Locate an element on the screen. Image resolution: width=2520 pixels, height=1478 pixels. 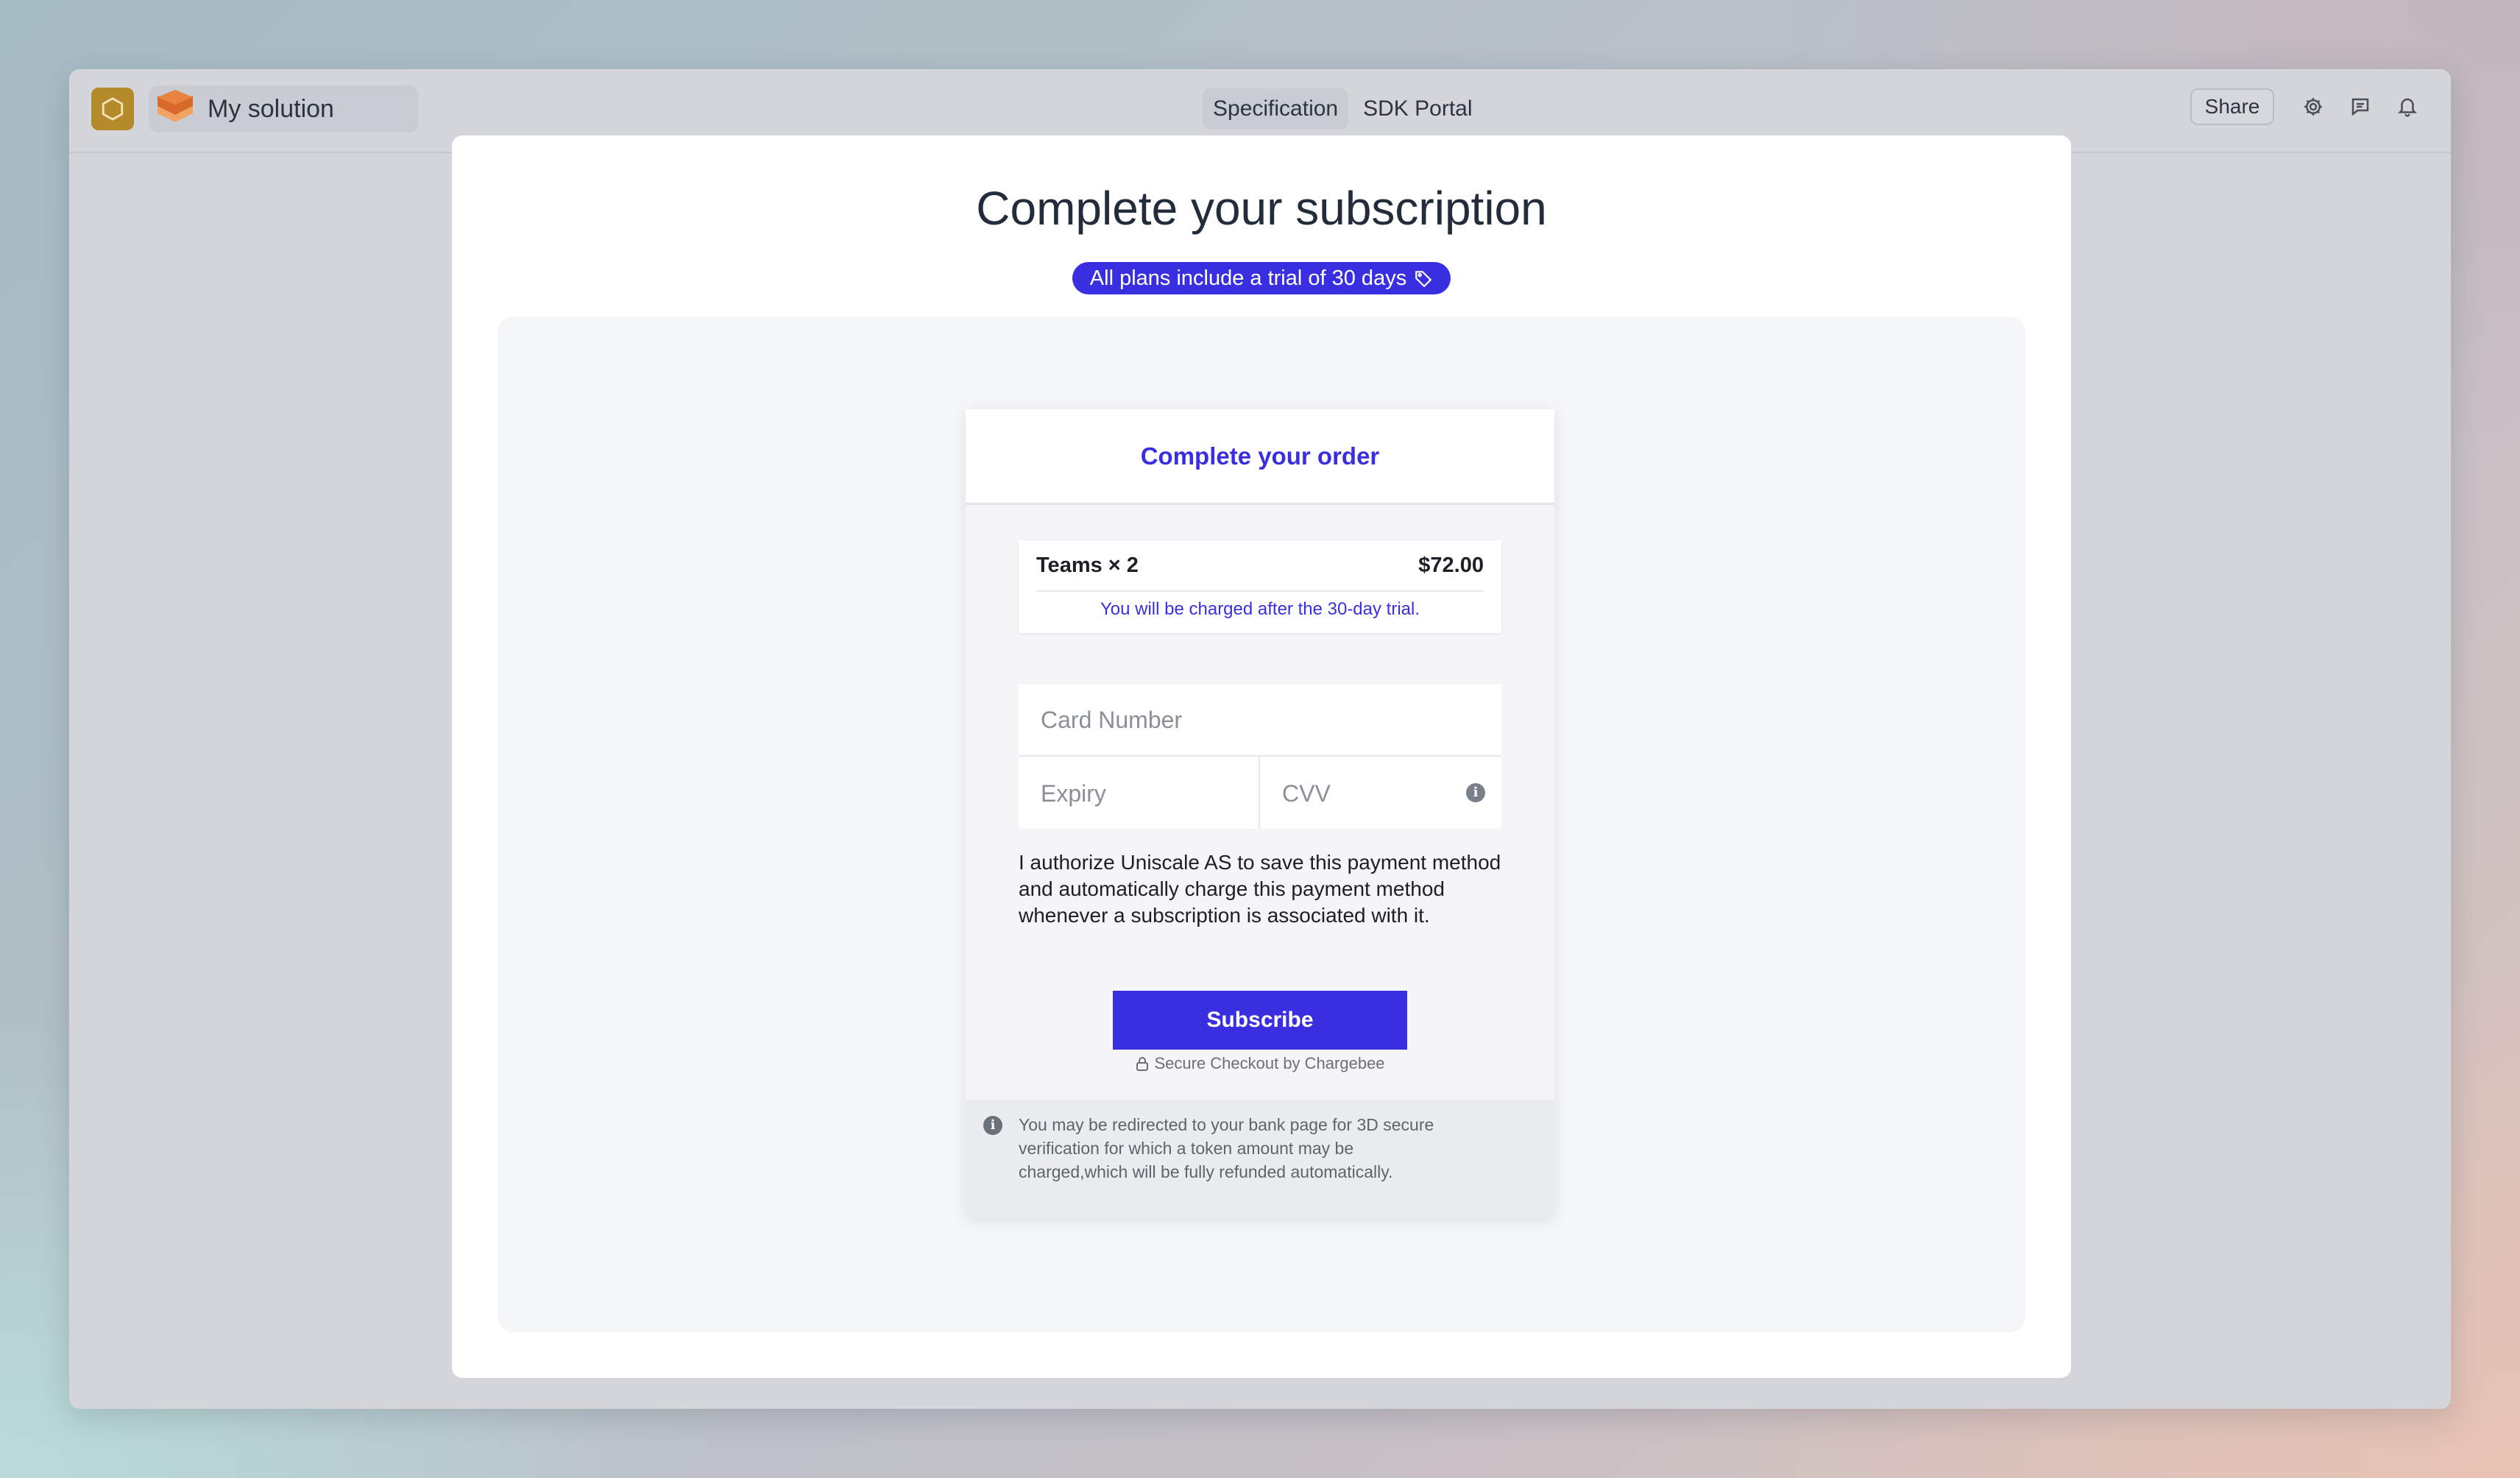
bell-icon is located at coordinates (2408, 107).